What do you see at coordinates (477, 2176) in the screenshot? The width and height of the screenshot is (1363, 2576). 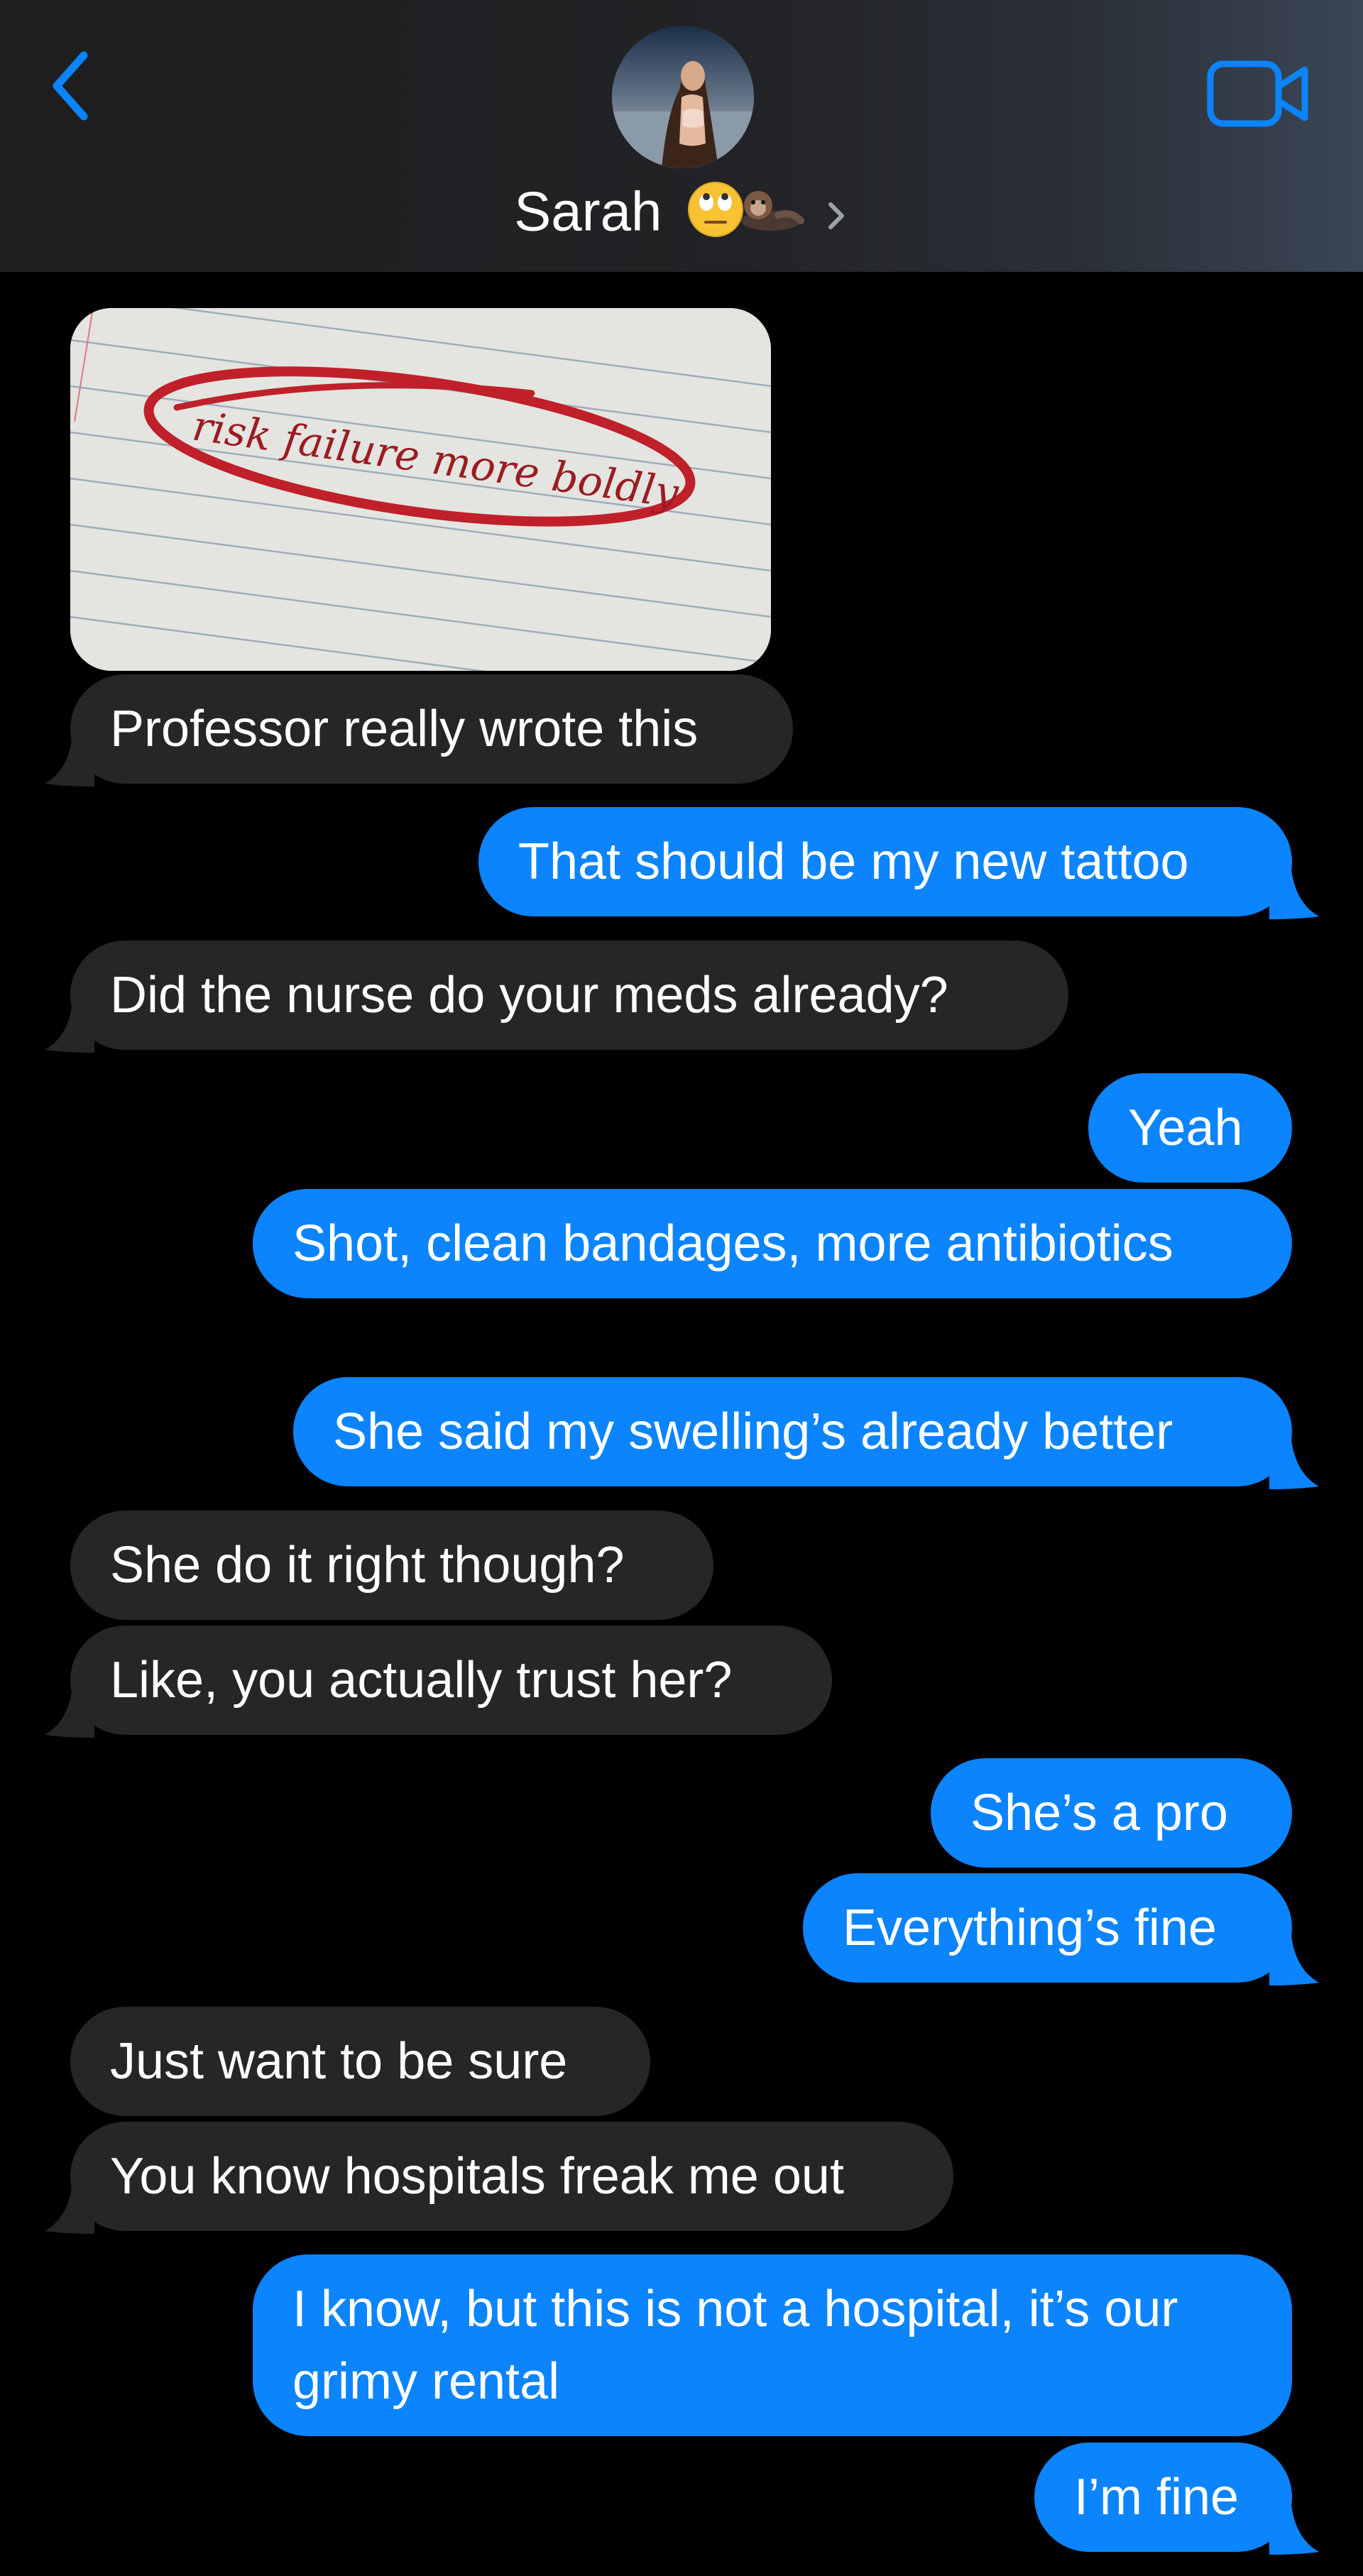 I see `message-text: You know hospitals freak me out` at bounding box center [477, 2176].